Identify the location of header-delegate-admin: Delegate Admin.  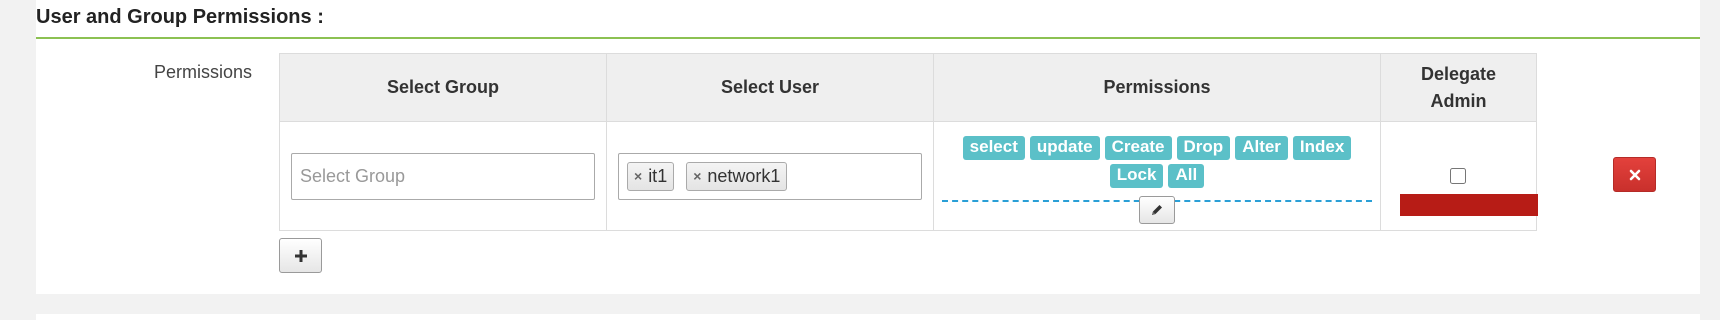
(1458, 87).